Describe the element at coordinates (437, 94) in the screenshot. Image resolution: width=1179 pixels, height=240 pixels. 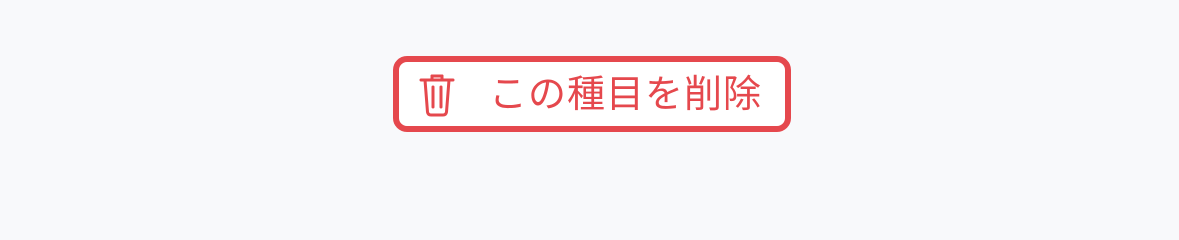
I see `trash-icon` at that location.